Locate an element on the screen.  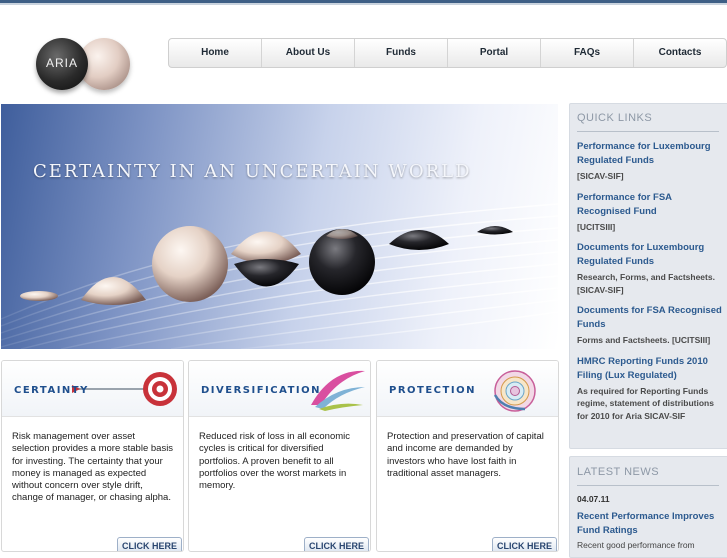
quick-link-fsa-documents: Documents for FSA Recognised Funds is located at coordinates (650, 318).